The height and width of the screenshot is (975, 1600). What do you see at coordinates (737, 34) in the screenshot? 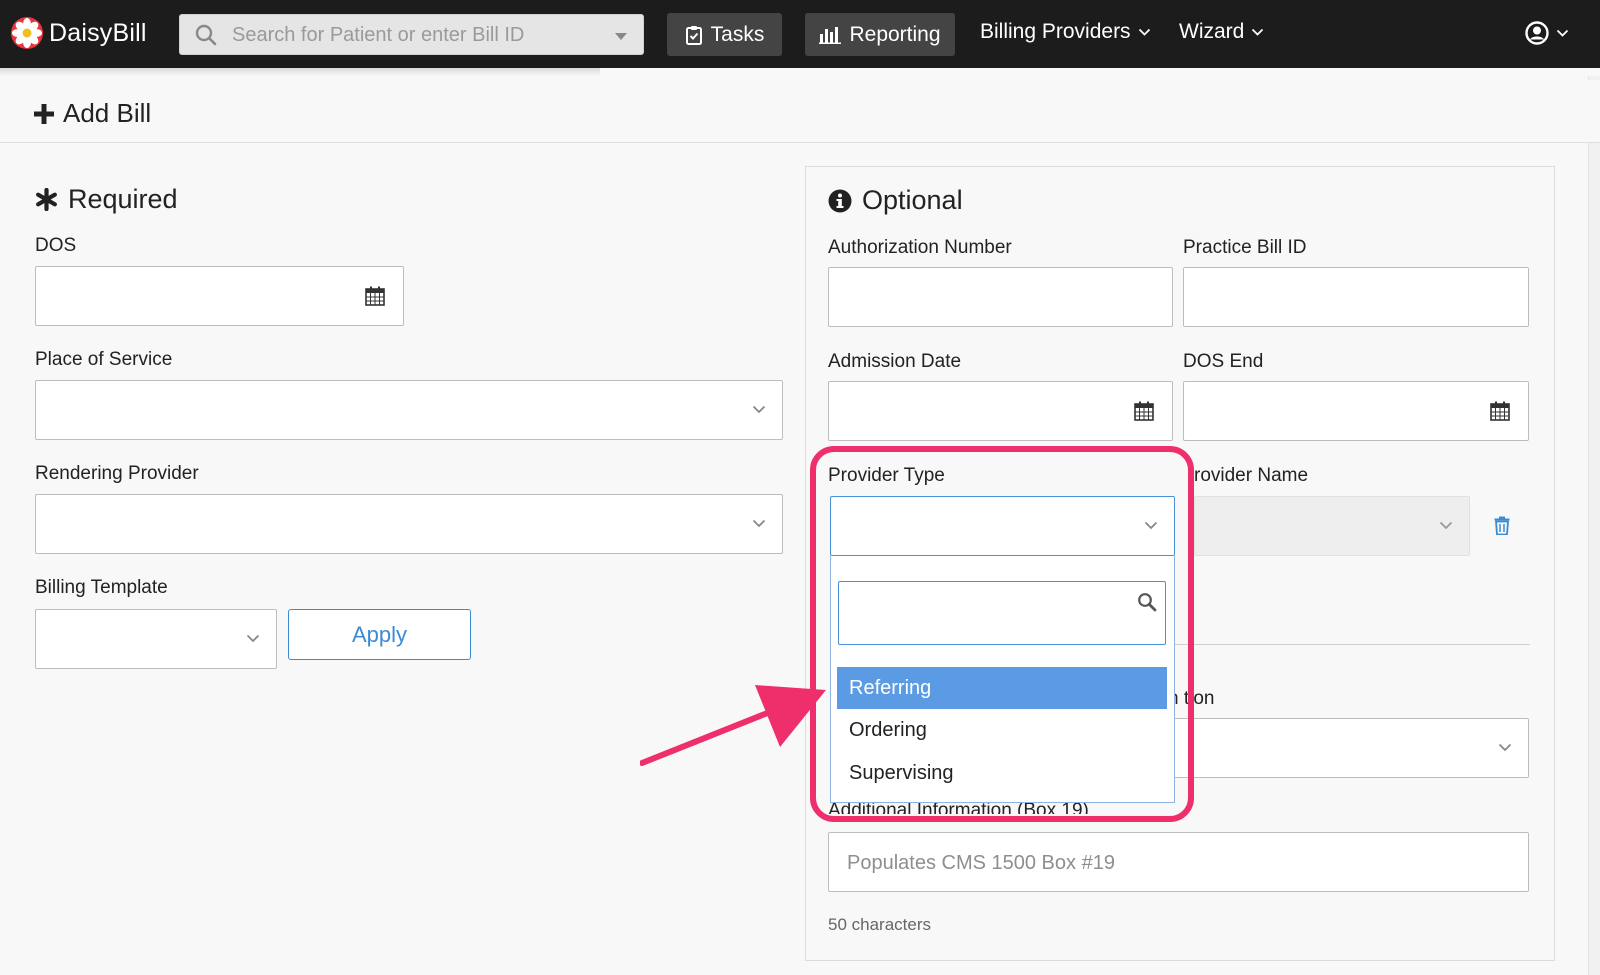
I see `tasks-label: Tasks` at bounding box center [737, 34].